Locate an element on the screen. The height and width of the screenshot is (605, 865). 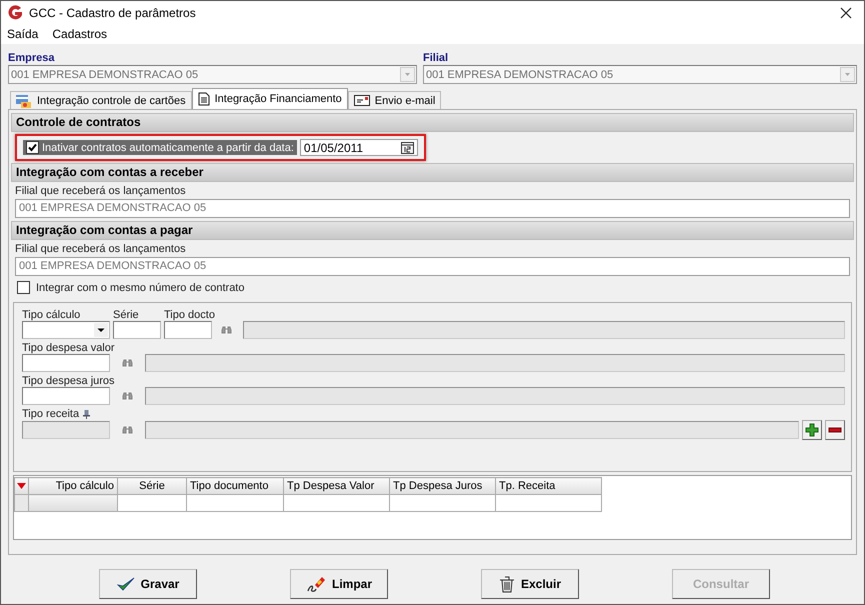
series-field is located at coordinates (137, 330).